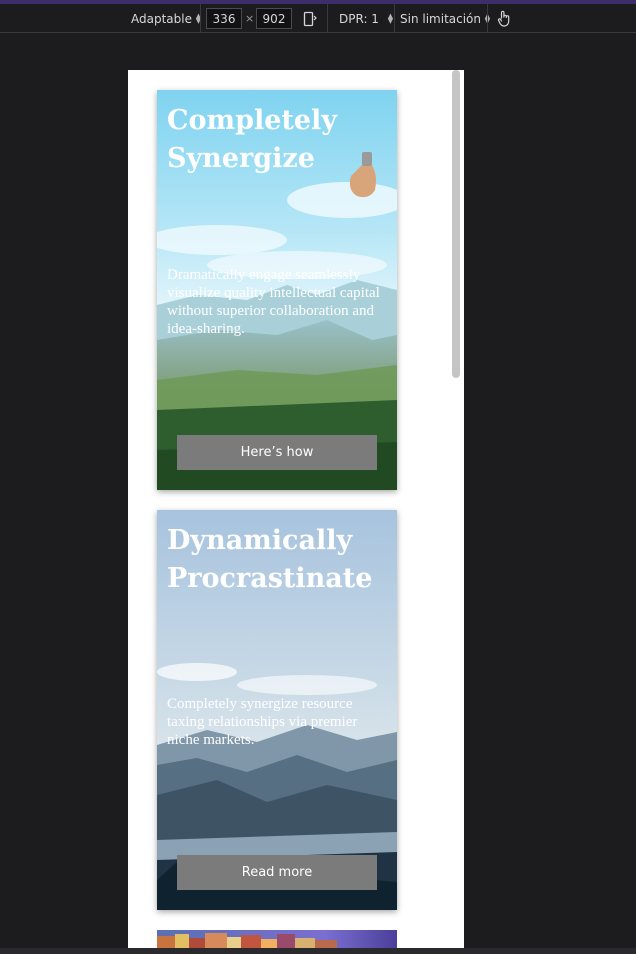 The height and width of the screenshot is (954, 636). Describe the element at coordinates (161, 18) in the screenshot. I see `device-mode-label: Adaptable` at that location.